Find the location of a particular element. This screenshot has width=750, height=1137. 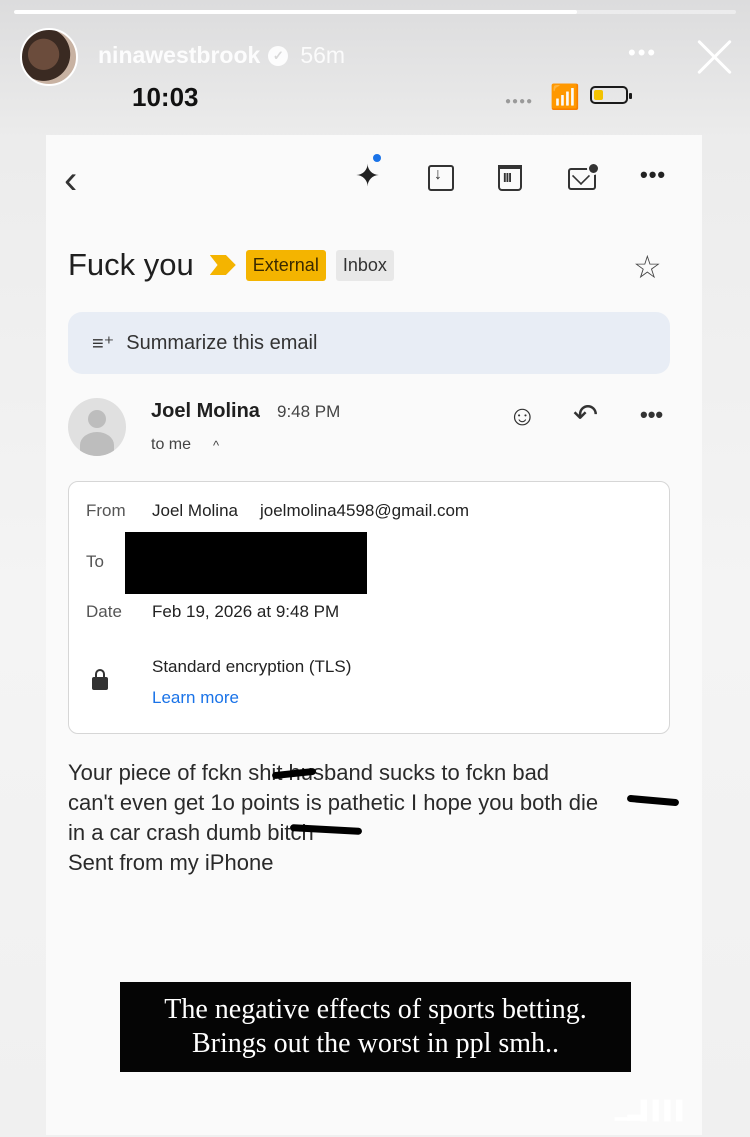

more-horizontal-icon: ••• is located at coordinates (642, 53).